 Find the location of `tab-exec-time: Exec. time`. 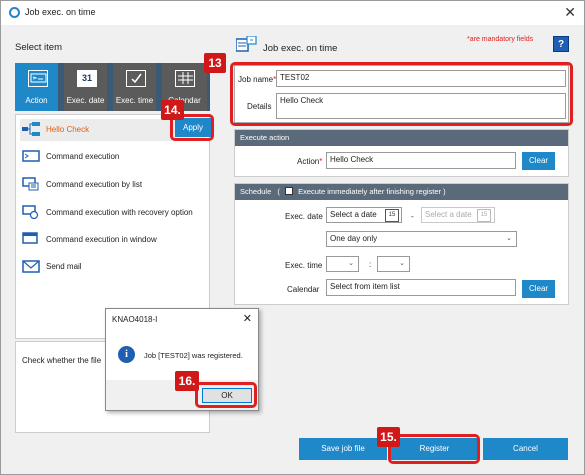

tab-exec-time: Exec. time is located at coordinates (136, 87).